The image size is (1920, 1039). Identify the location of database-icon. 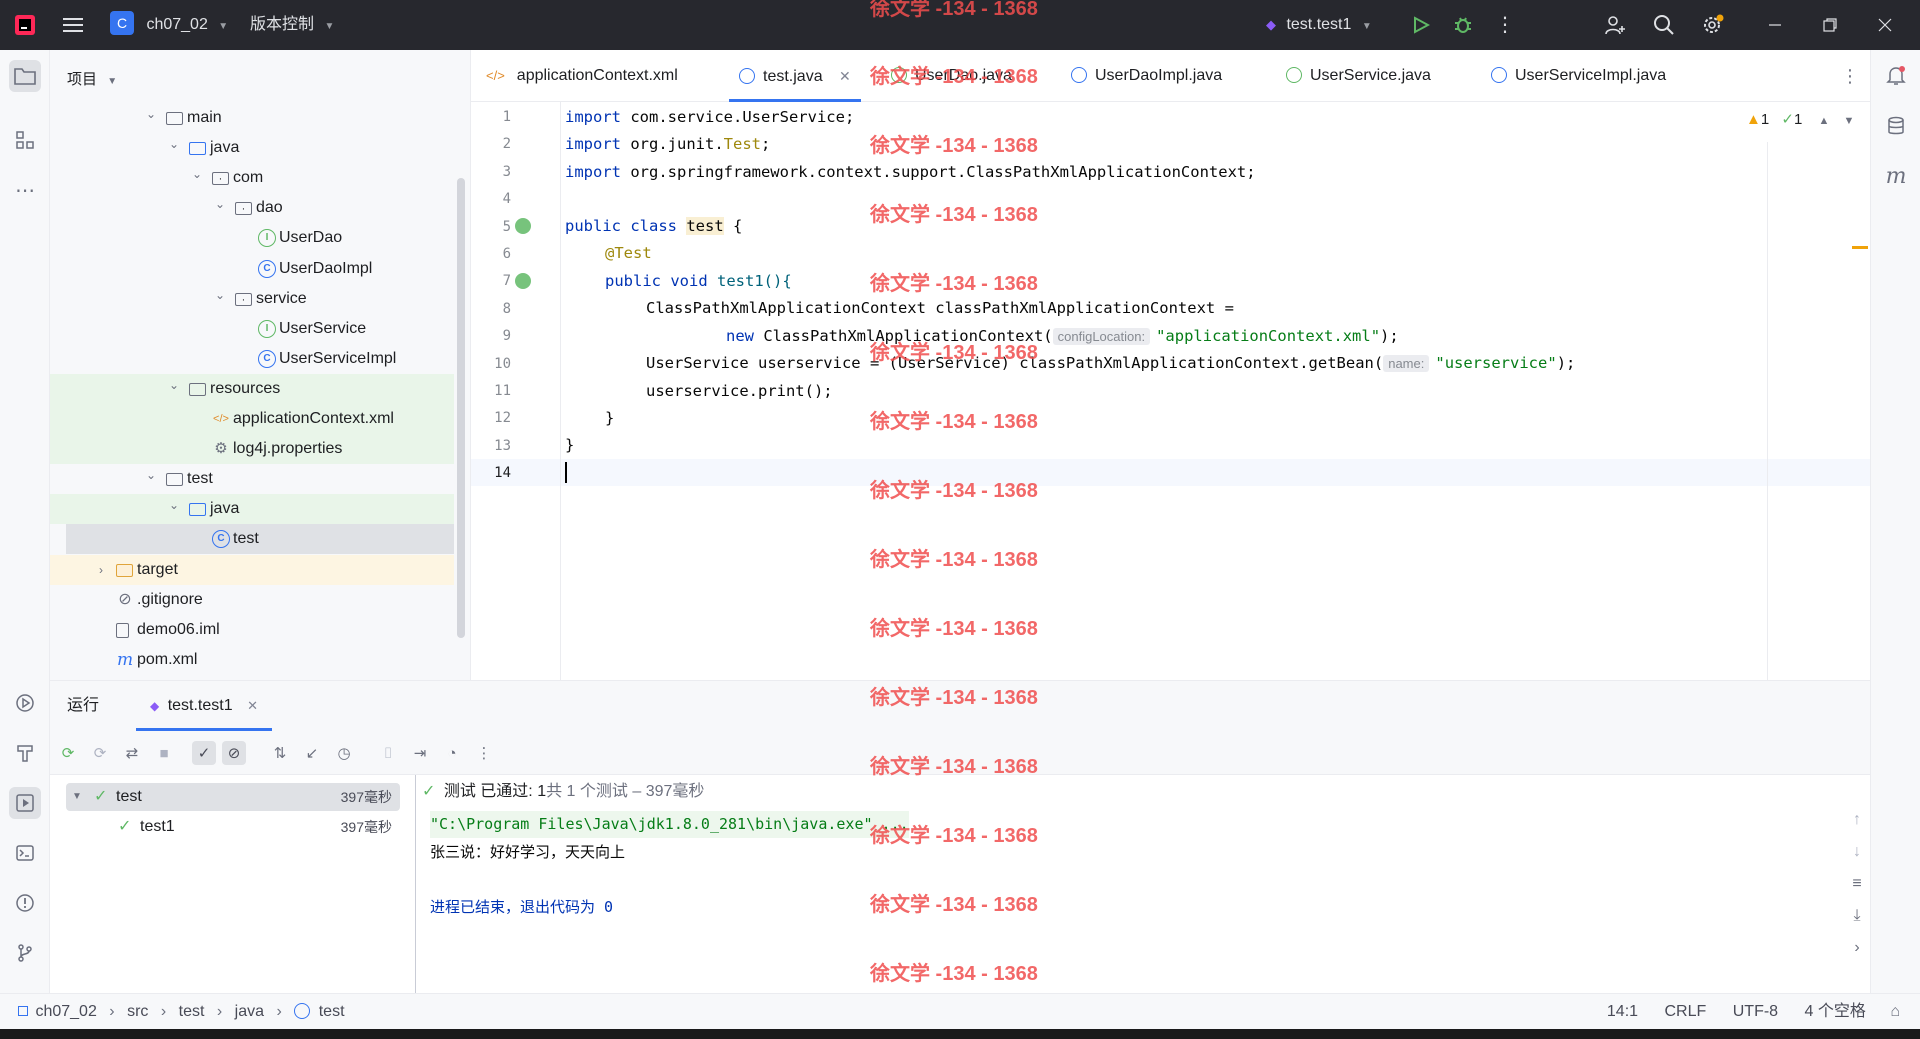
(1896, 126).